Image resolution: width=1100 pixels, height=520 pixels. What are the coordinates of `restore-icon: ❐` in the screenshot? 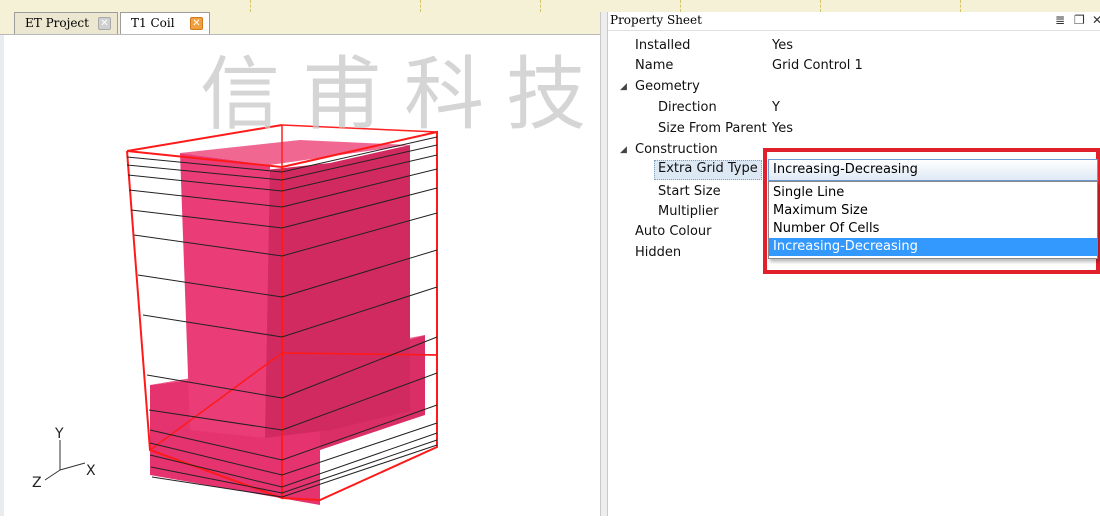 It's located at (1079, 20).